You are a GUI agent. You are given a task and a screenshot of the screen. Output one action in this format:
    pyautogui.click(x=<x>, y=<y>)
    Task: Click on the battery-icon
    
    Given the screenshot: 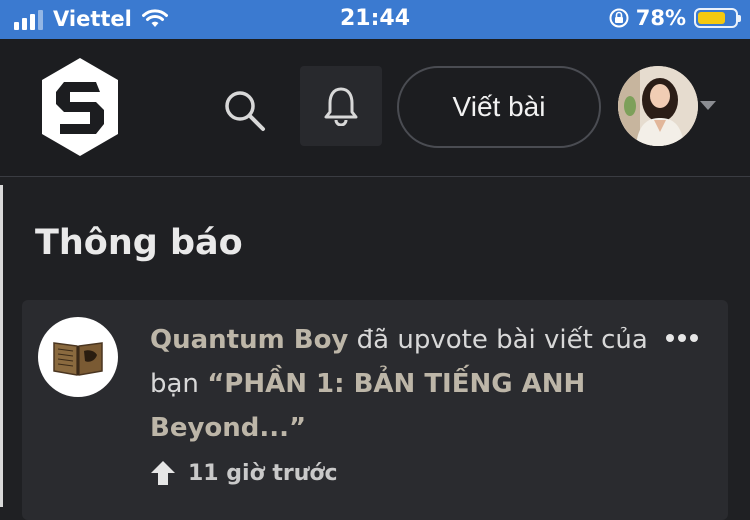 What is the action you would take?
    pyautogui.click(x=717, y=18)
    